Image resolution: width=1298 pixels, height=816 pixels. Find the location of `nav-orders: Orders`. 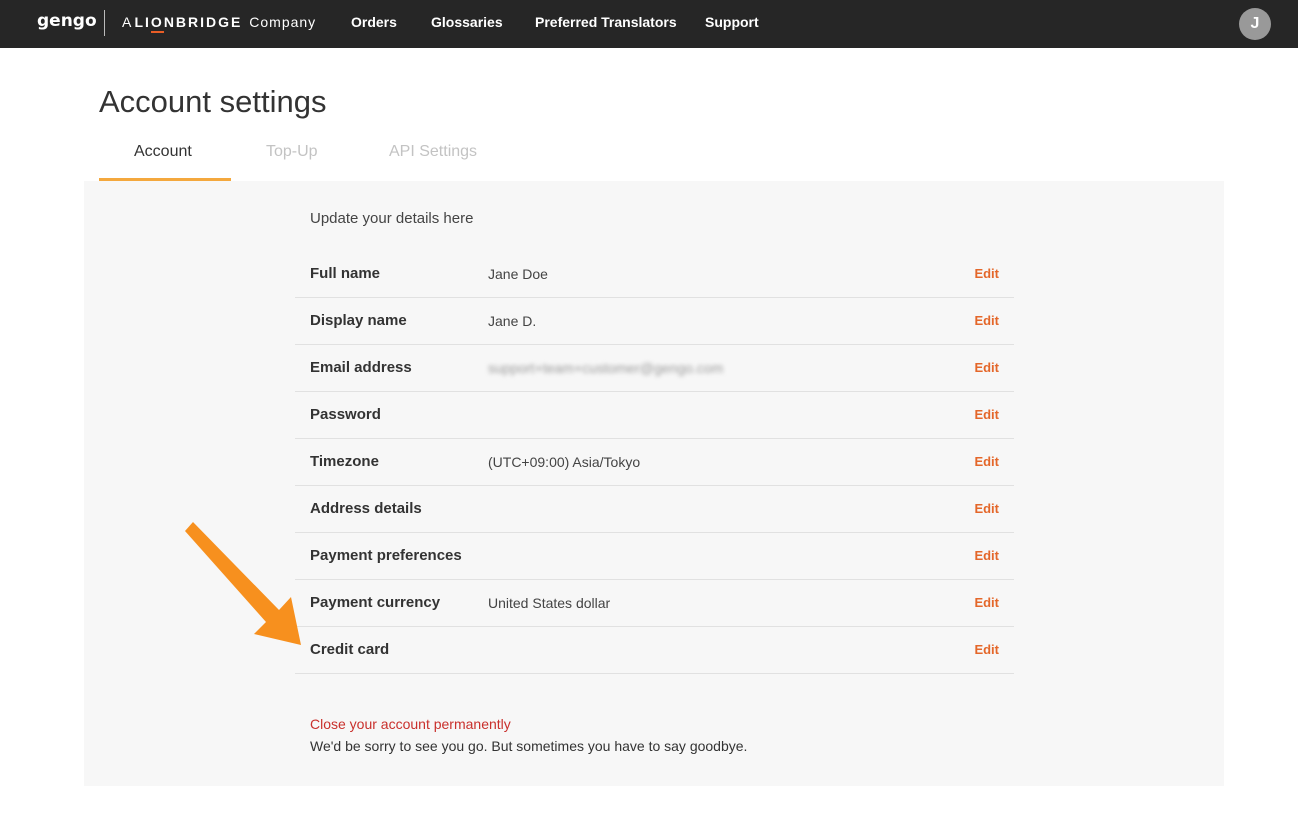

nav-orders: Orders is located at coordinates (374, 22).